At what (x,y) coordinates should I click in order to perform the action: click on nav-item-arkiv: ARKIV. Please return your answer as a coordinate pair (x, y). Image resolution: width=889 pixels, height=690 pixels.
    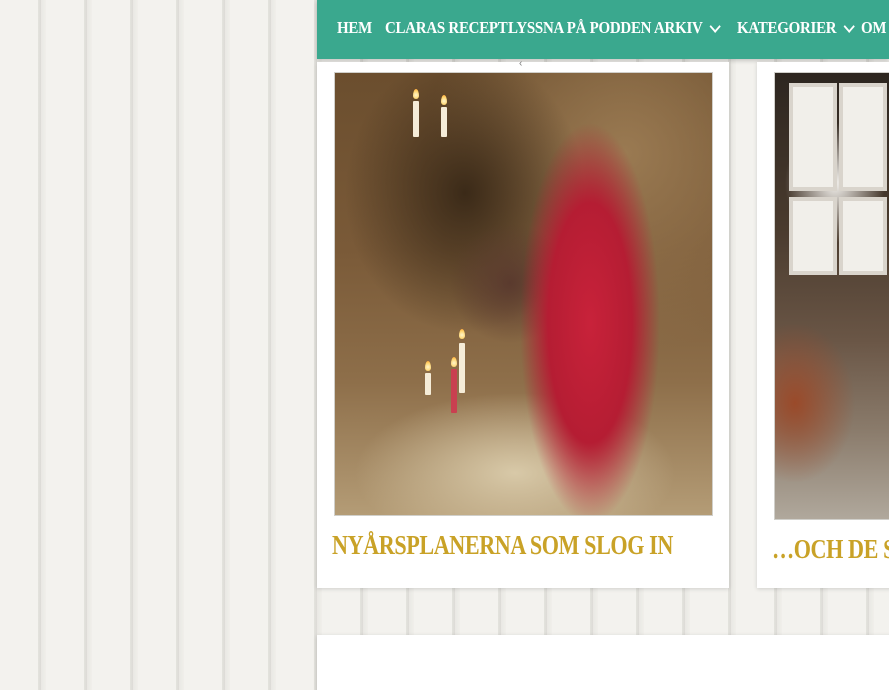
    Looking at the image, I should click on (687, 29).